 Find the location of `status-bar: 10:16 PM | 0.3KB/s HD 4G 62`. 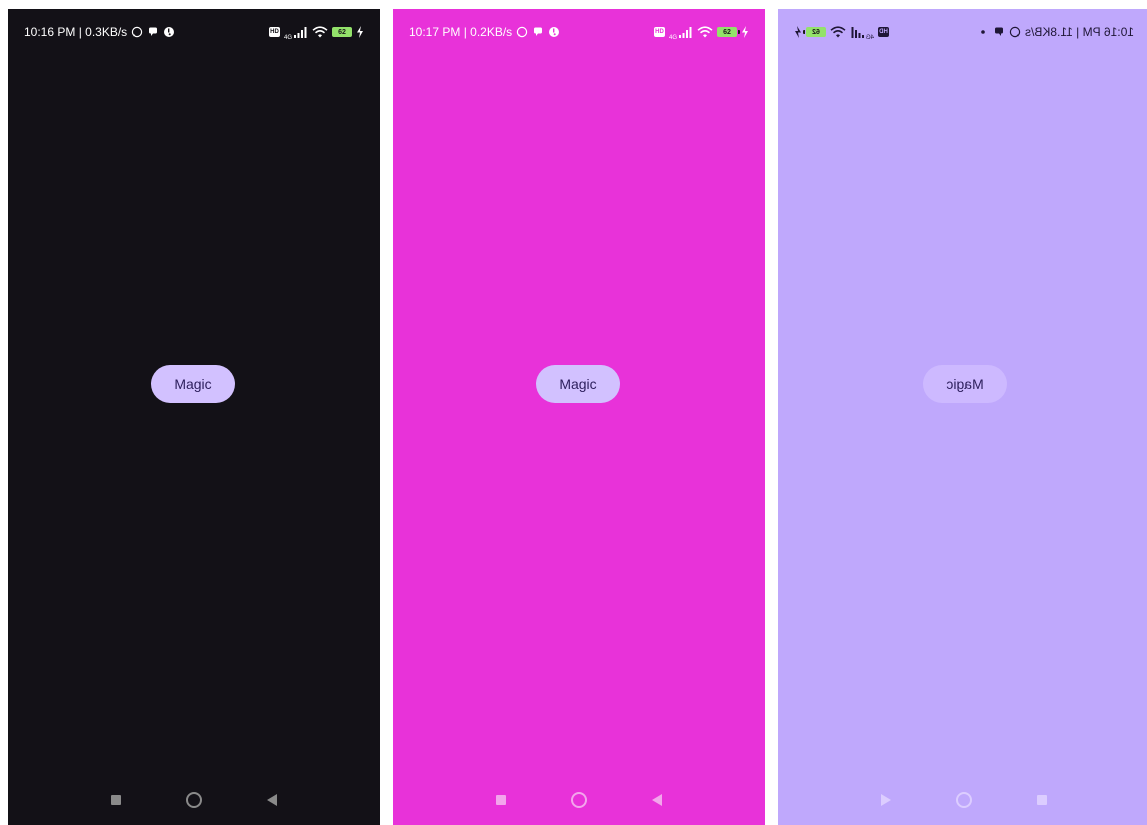

status-bar: 10:16 PM | 0.3KB/s HD 4G 62 is located at coordinates (194, 32).